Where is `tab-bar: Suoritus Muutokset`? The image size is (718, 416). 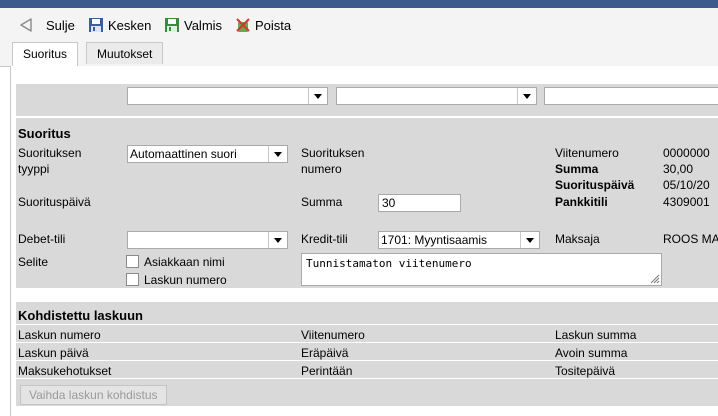
tab-bar: Suoritus Muutokset is located at coordinates (359, 54).